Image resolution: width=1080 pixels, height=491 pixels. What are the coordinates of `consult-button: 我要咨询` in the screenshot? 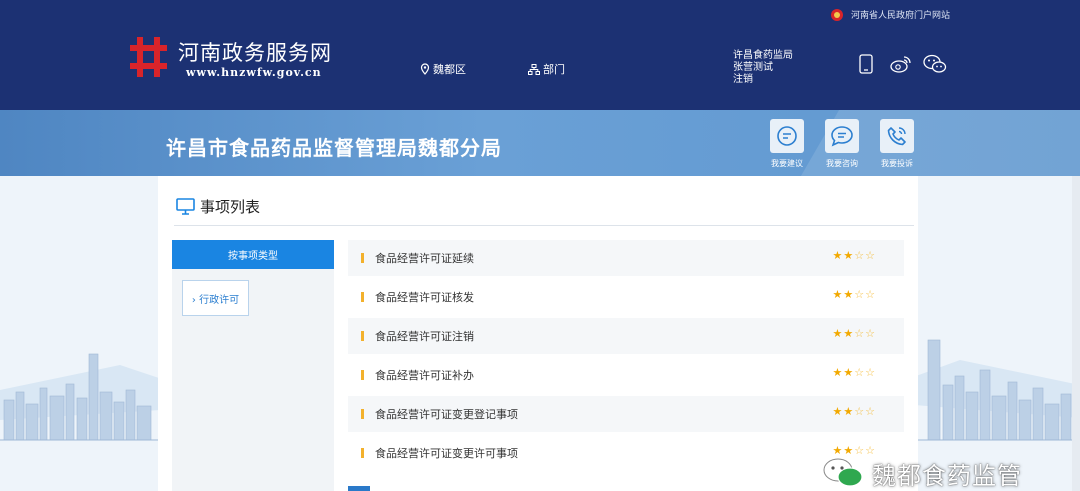 It's located at (842, 144).